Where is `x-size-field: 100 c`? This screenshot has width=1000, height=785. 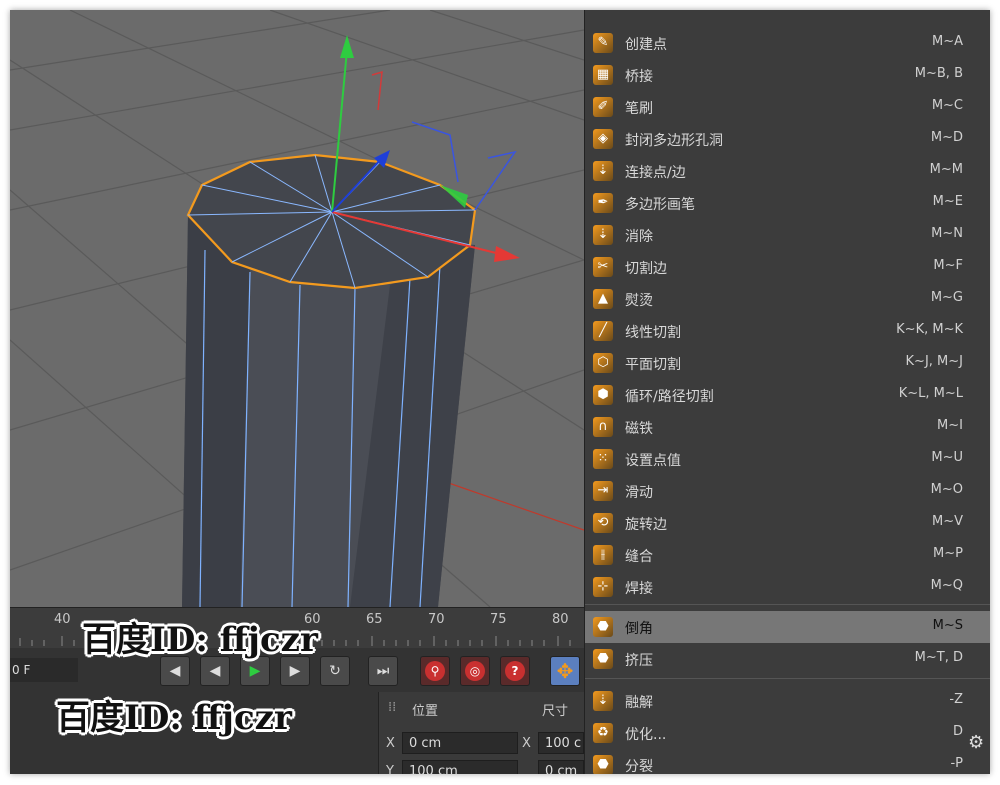
x-size-field: 100 c is located at coordinates (561, 743).